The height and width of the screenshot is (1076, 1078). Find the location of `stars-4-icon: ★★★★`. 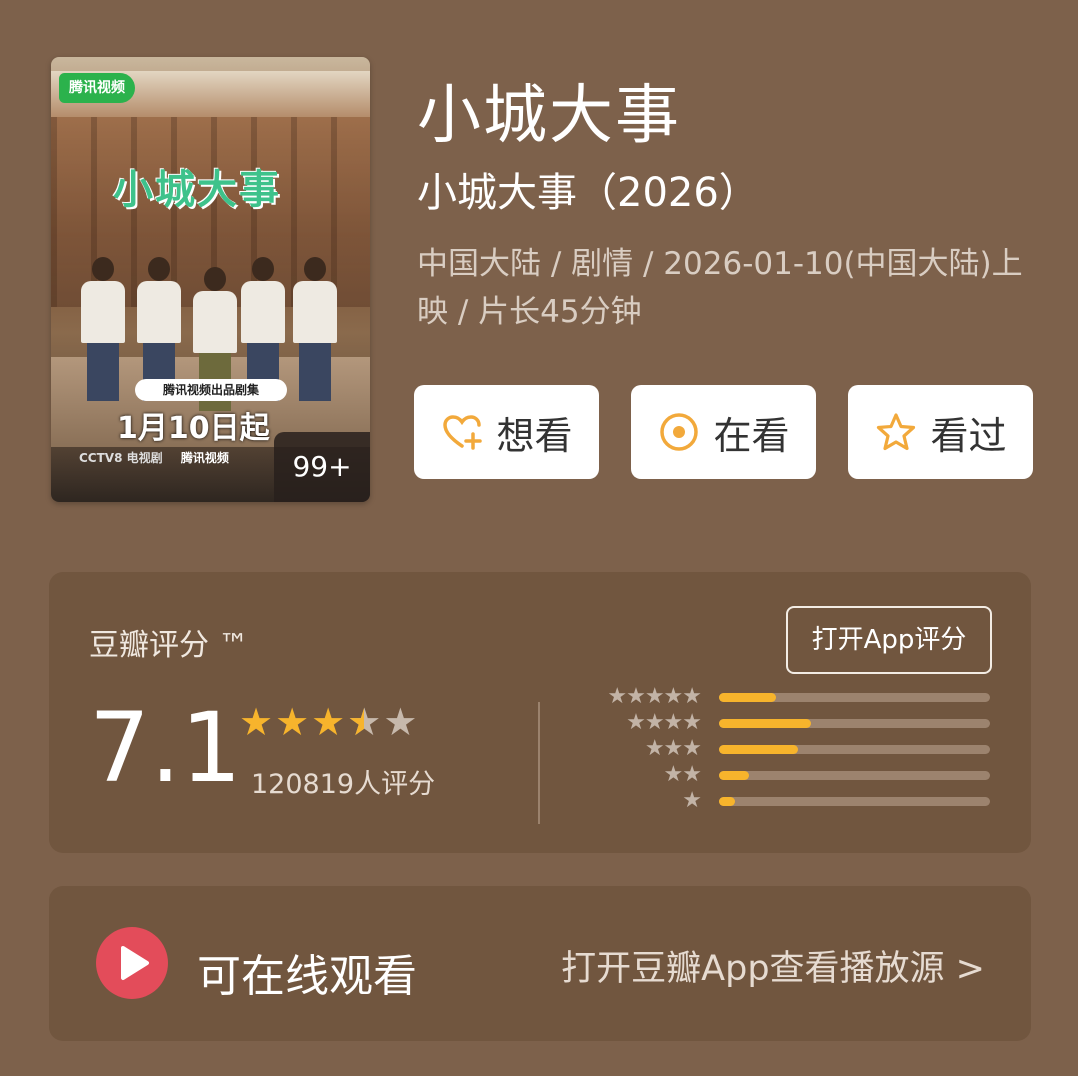

stars-4-icon: ★★★★ is located at coordinates (664, 722).